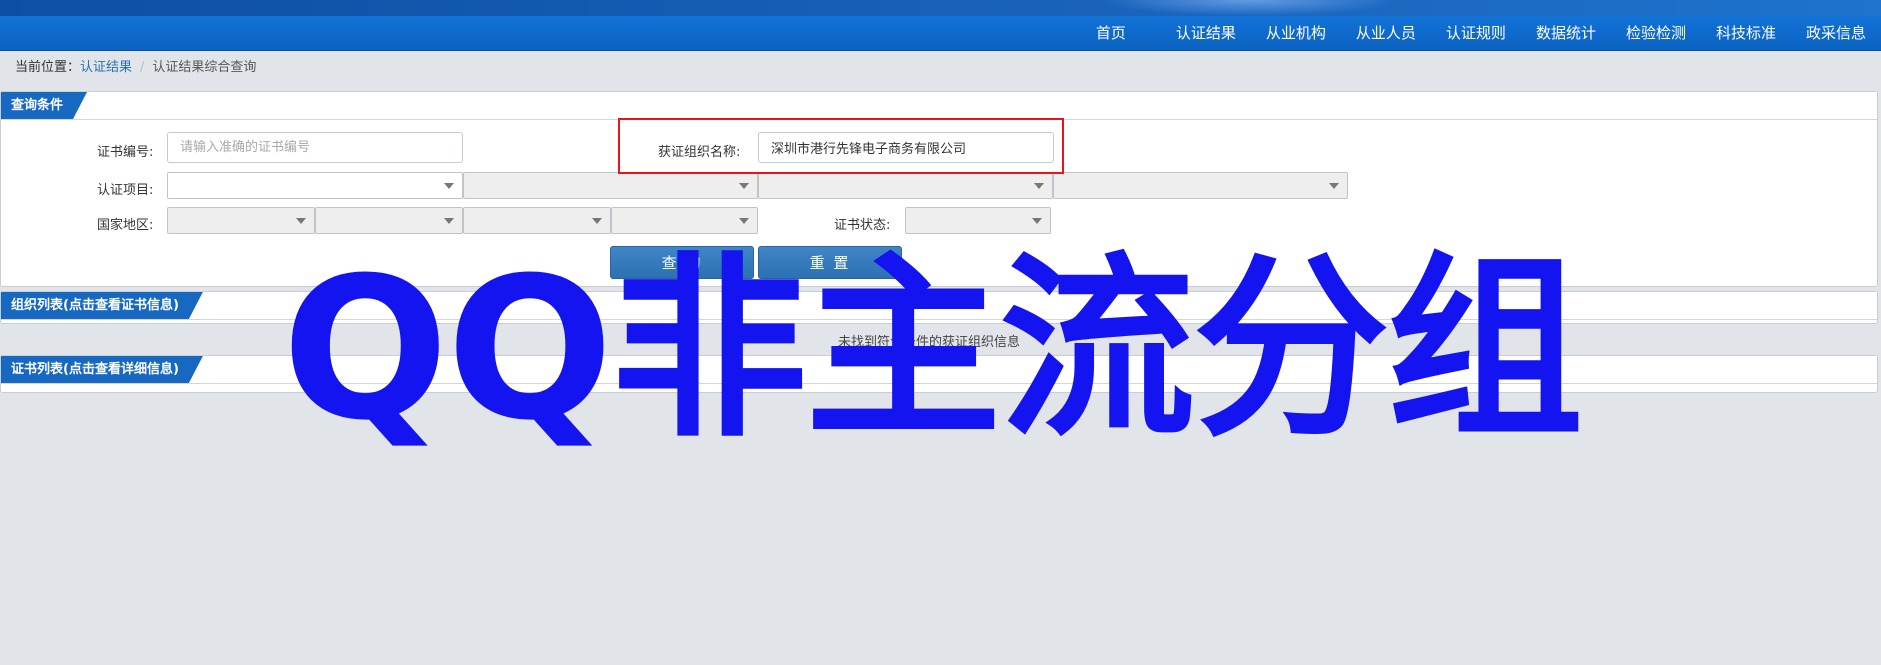 The image size is (1881, 665). What do you see at coordinates (1296, 33) in the screenshot?
I see `nav-item-institutions: 从业机构` at bounding box center [1296, 33].